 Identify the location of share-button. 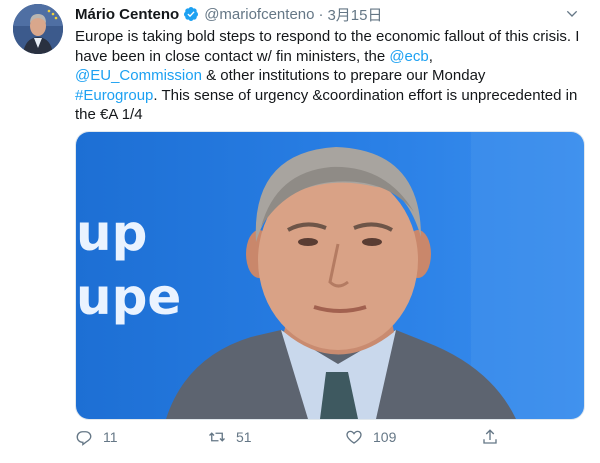
(490, 437).